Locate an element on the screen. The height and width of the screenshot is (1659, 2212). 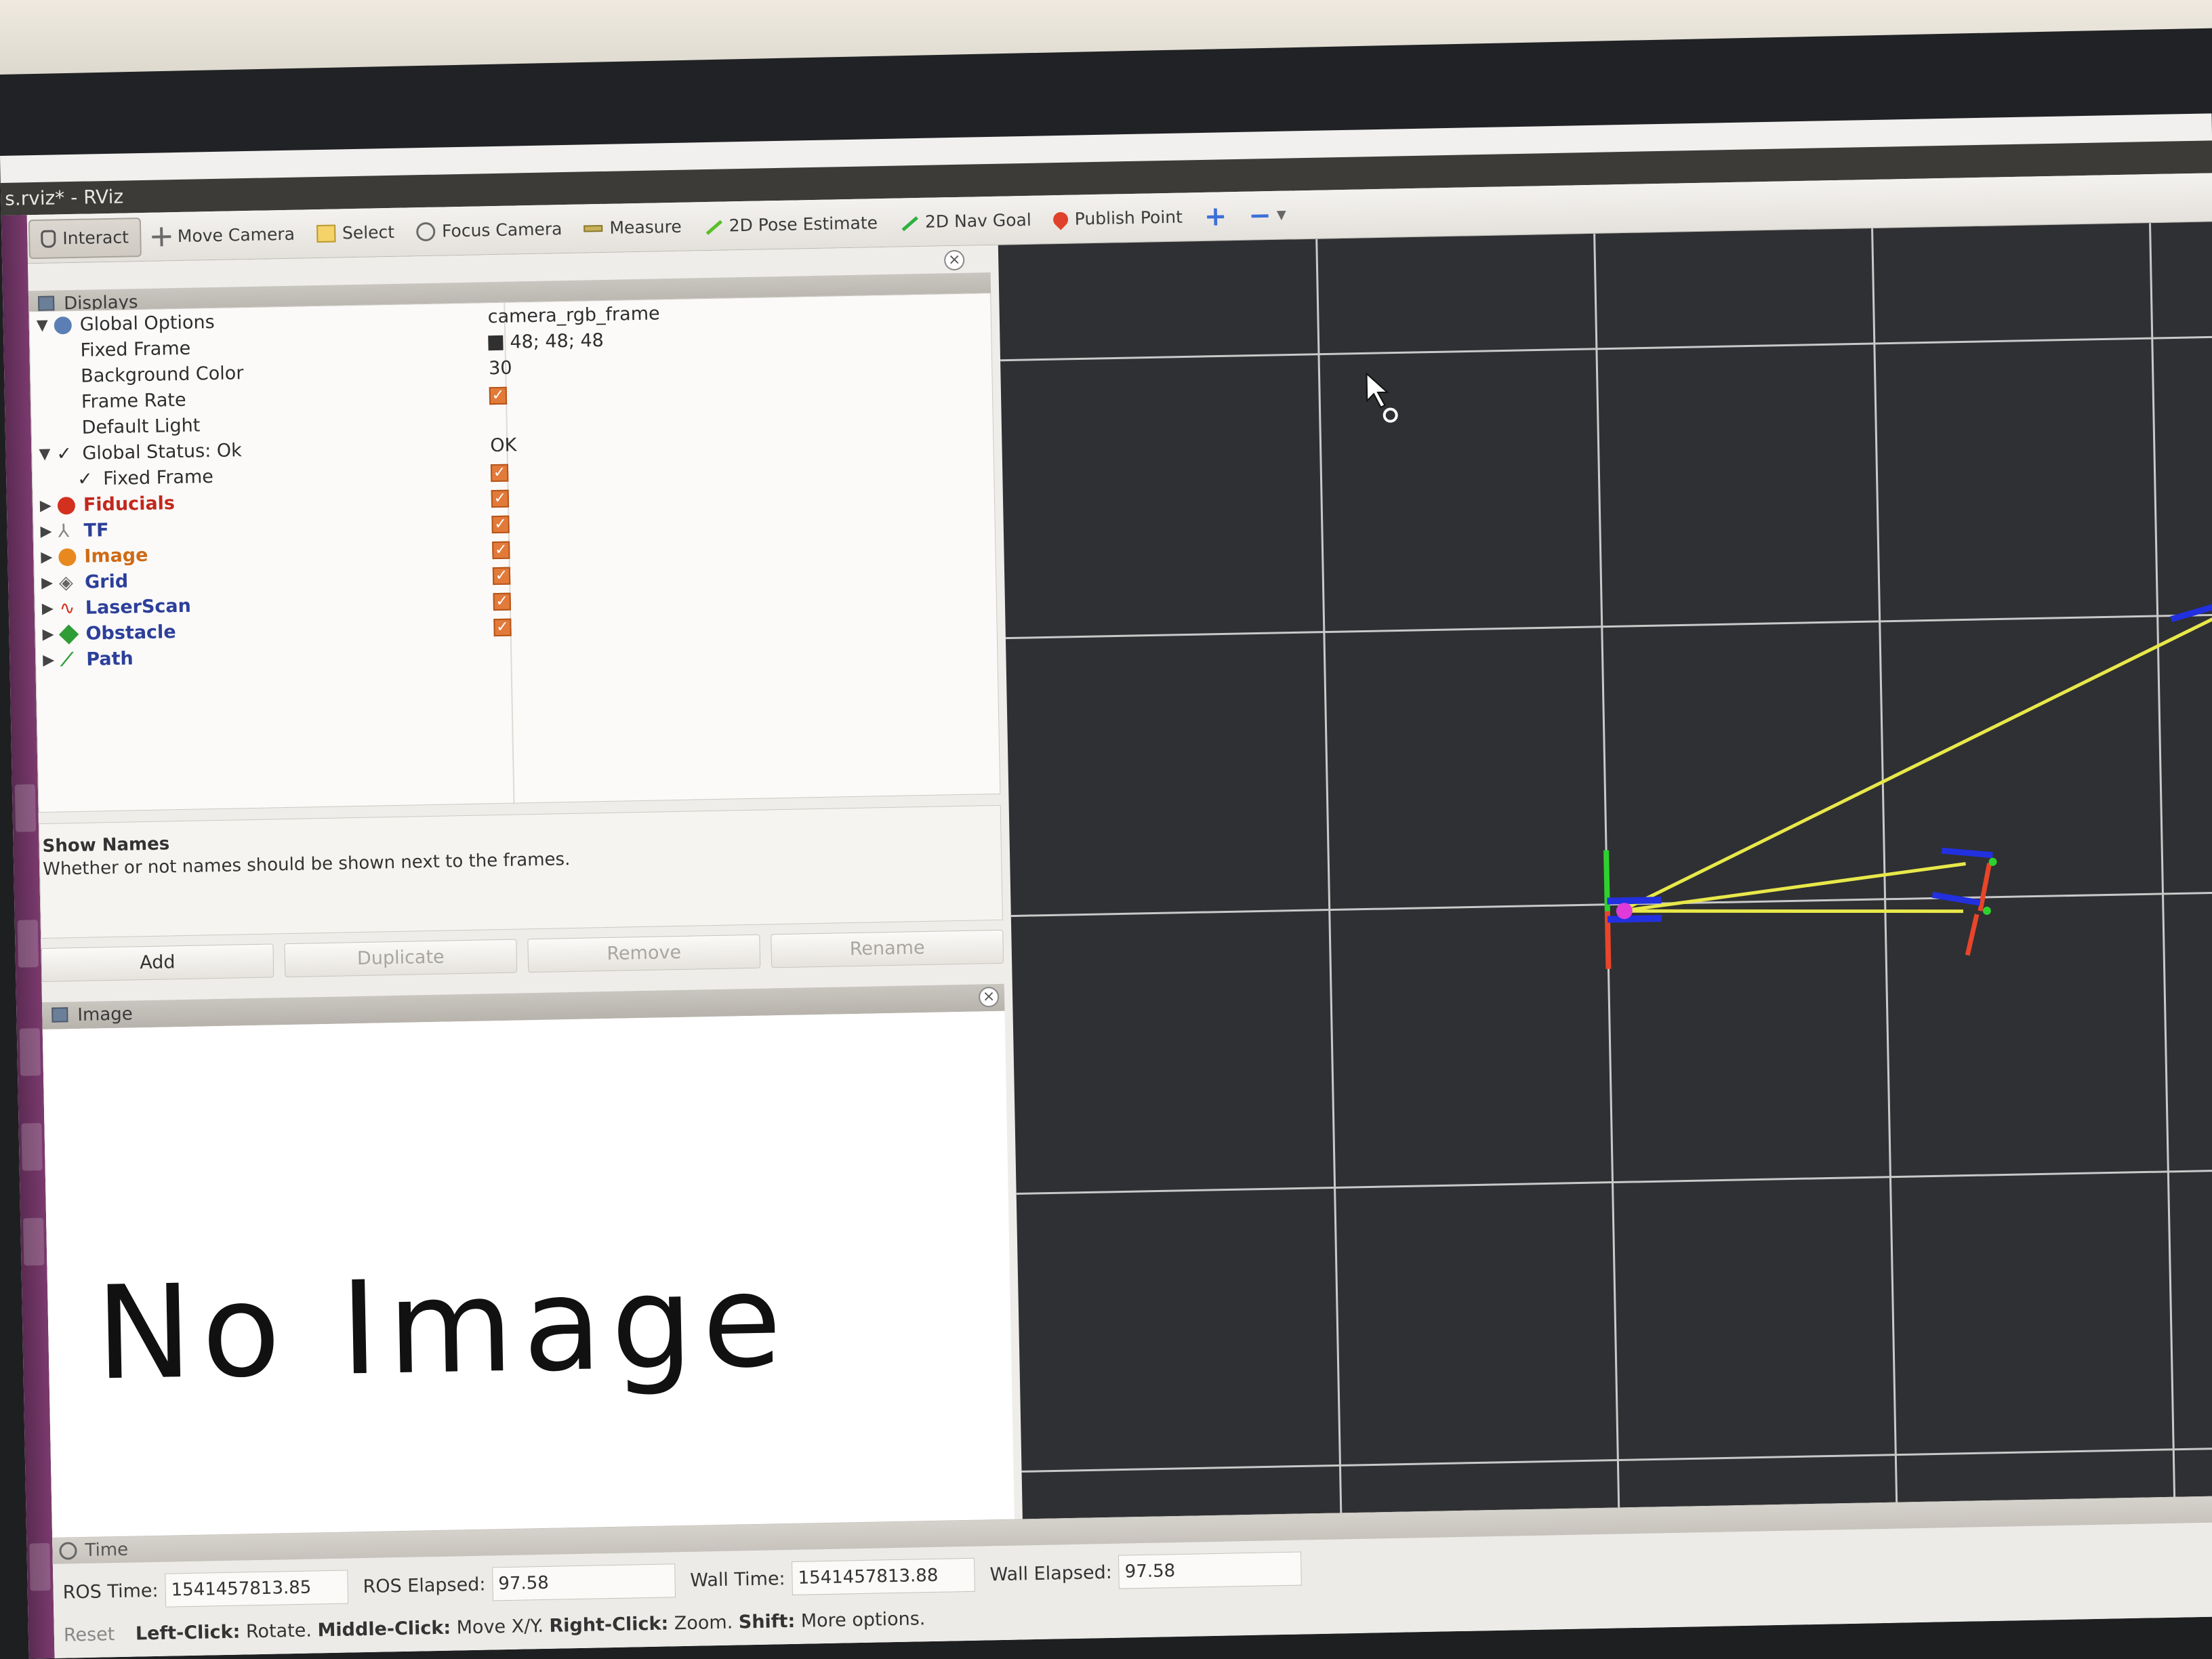
display-label-tf: TF is located at coordinates (96, 530).